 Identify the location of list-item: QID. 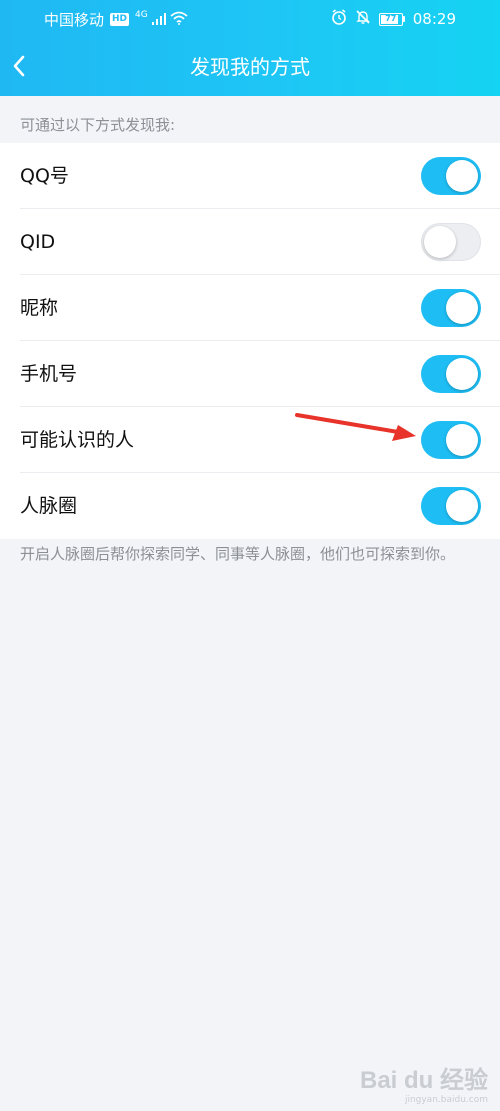
(250, 242).